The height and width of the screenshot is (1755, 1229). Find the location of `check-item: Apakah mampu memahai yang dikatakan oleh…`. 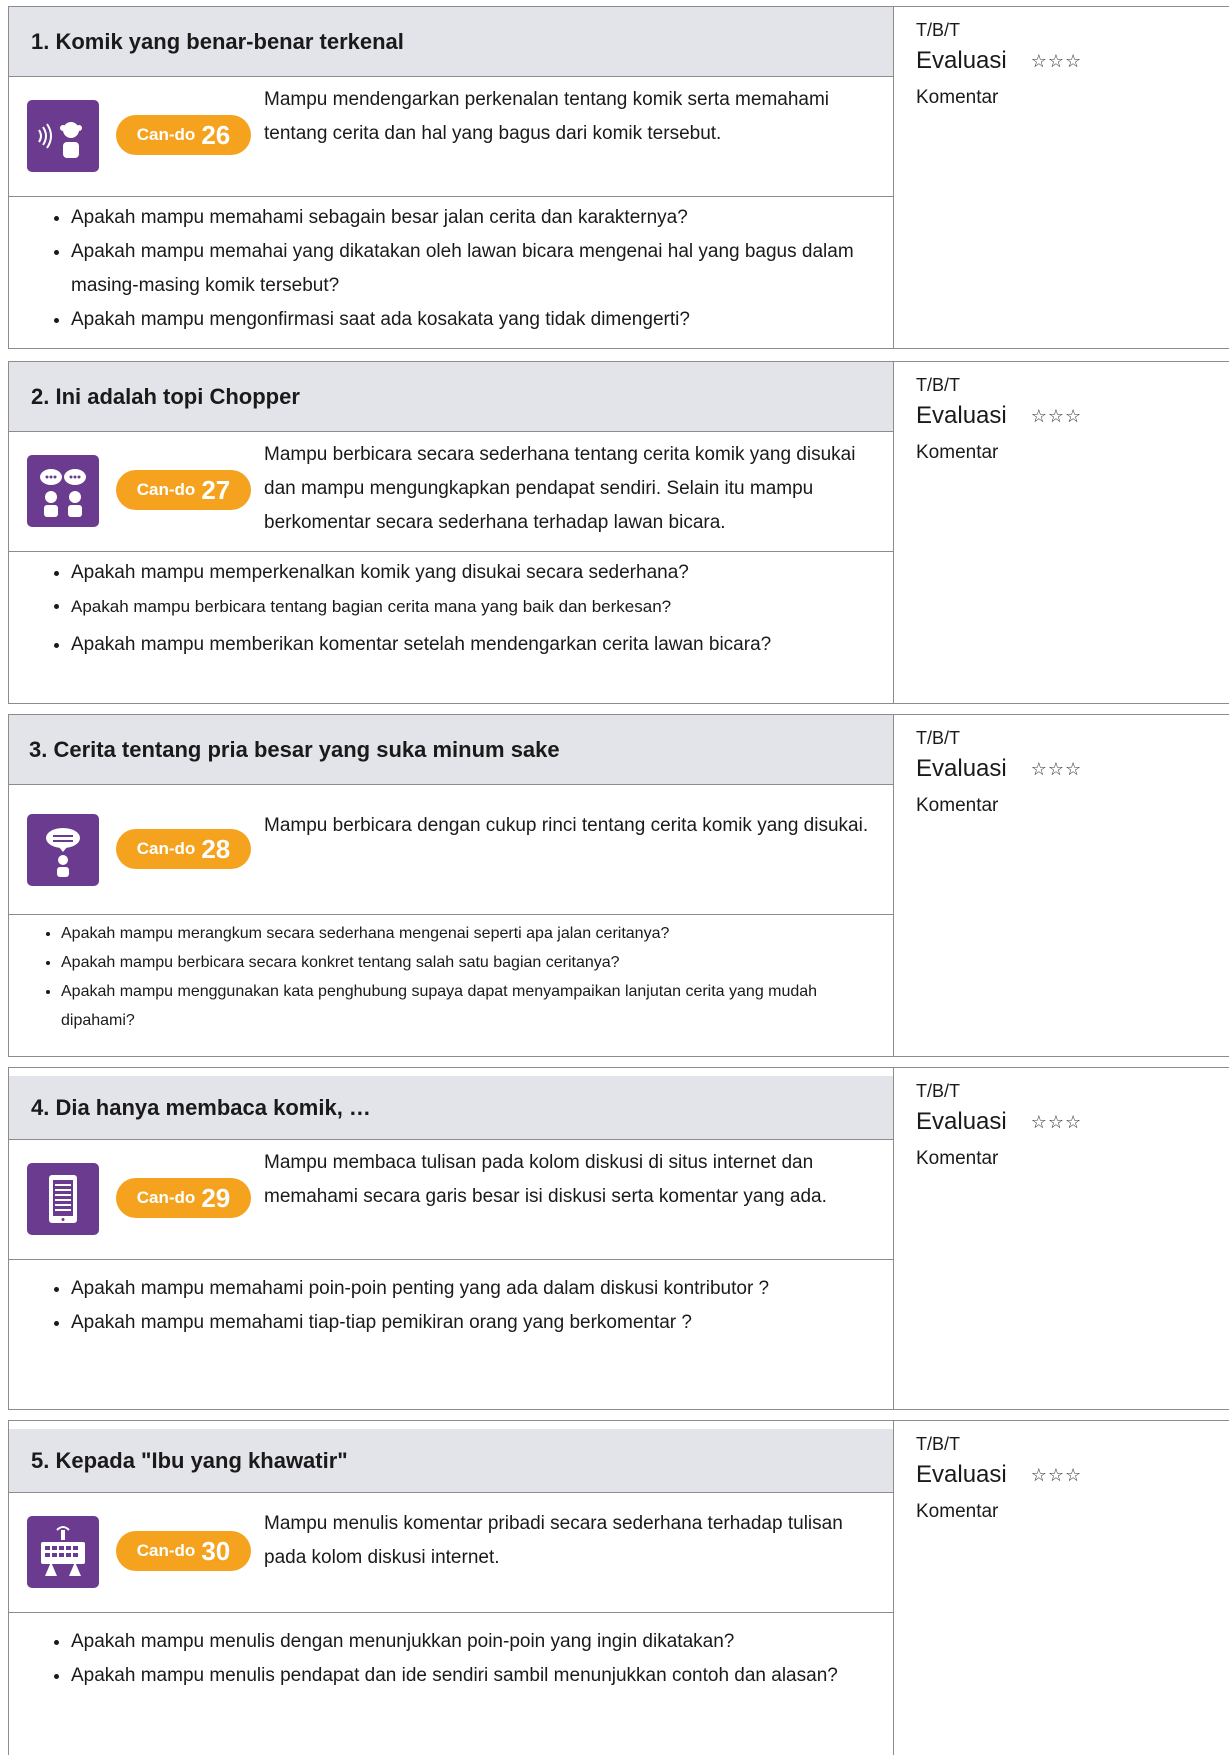

check-item: Apakah mampu memahai yang dikatakan oleh… is located at coordinates (472, 269).